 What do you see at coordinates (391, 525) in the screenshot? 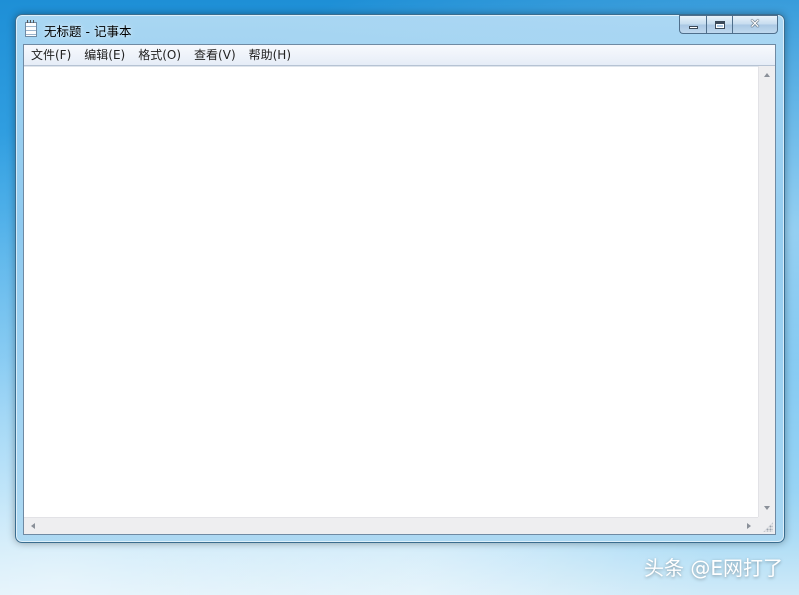
I see `horizontal-scrollbar` at bounding box center [391, 525].